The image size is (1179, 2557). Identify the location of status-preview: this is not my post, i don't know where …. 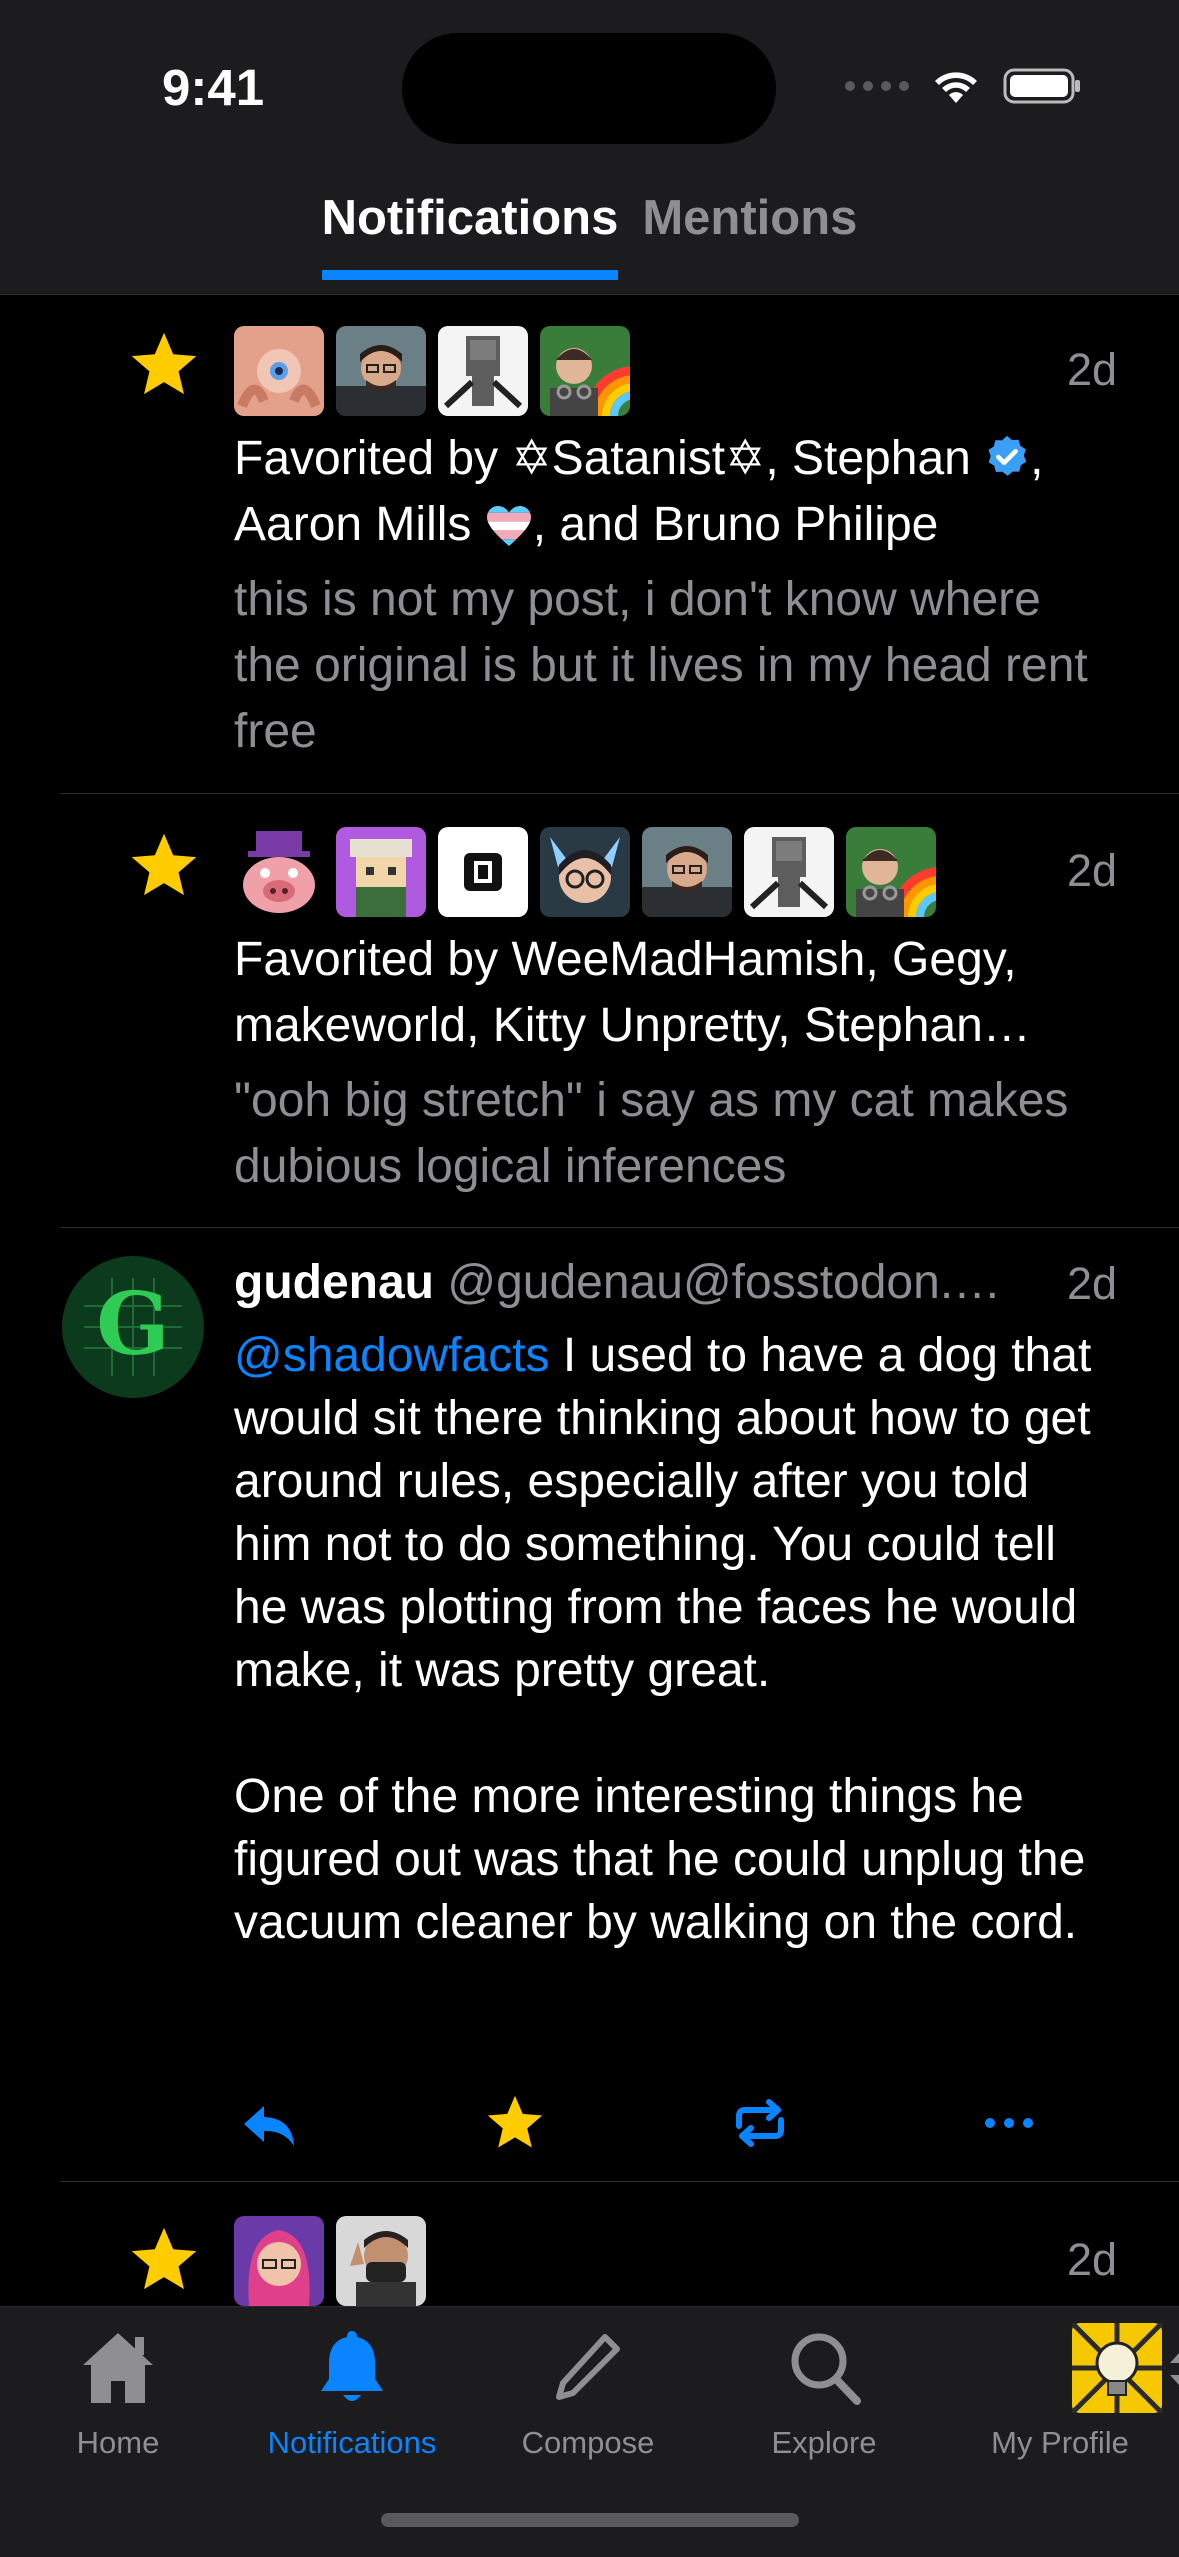
(661, 665).